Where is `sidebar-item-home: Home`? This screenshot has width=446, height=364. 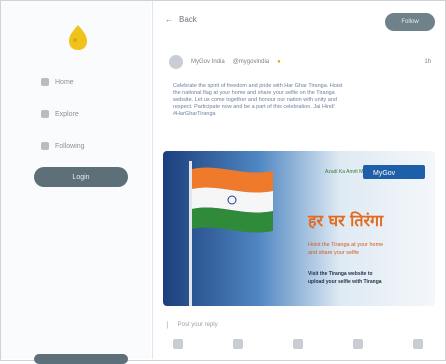 sidebar-item-home: Home is located at coordinates (57, 82).